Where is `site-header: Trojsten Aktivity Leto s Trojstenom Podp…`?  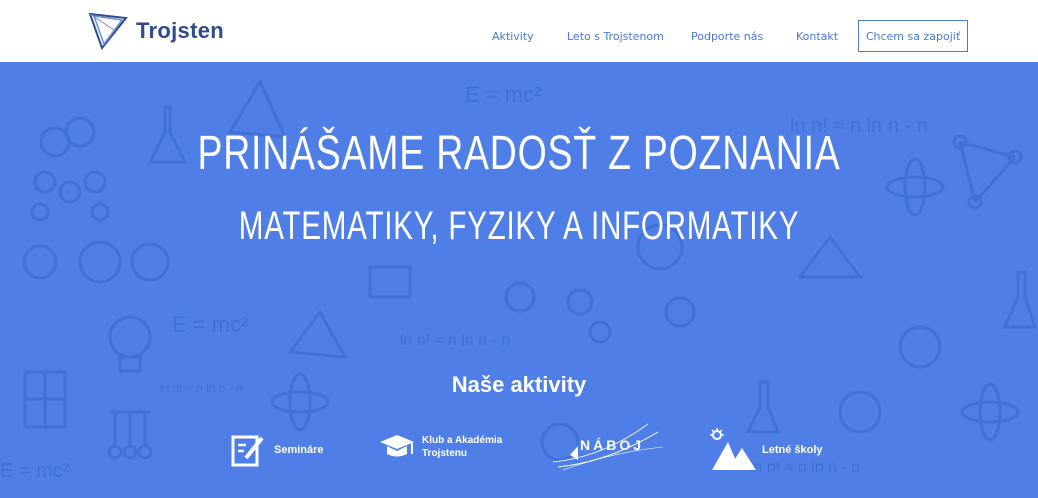 site-header: Trojsten Aktivity Leto s Trojstenom Podp… is located at coordinates (519, 31).